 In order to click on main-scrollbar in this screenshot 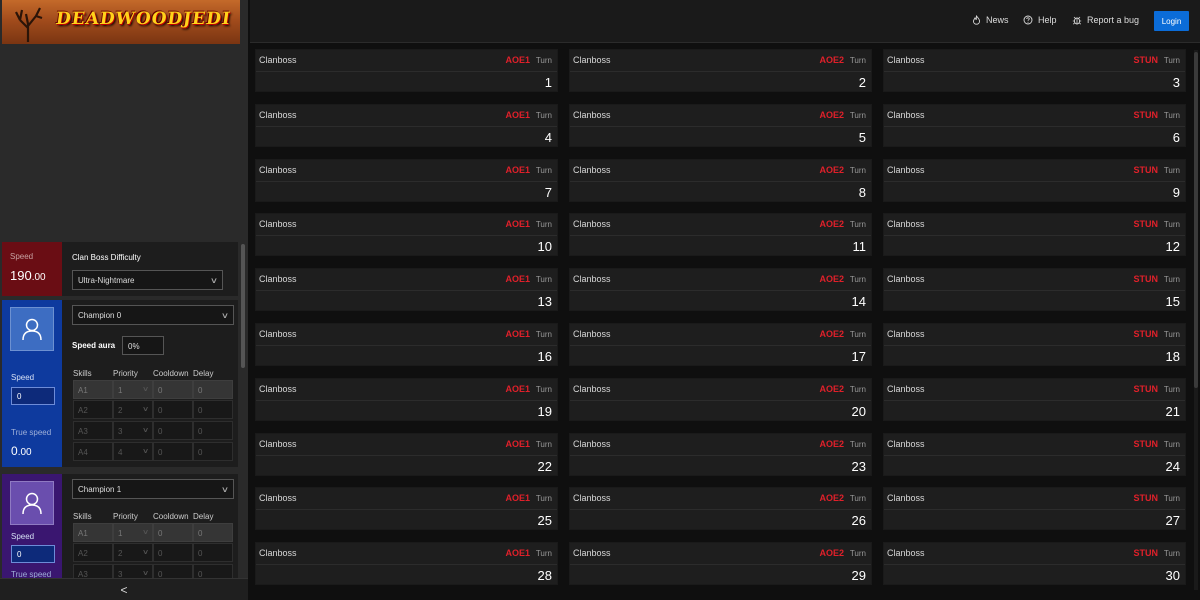, I will do `click(1196, 320)`.